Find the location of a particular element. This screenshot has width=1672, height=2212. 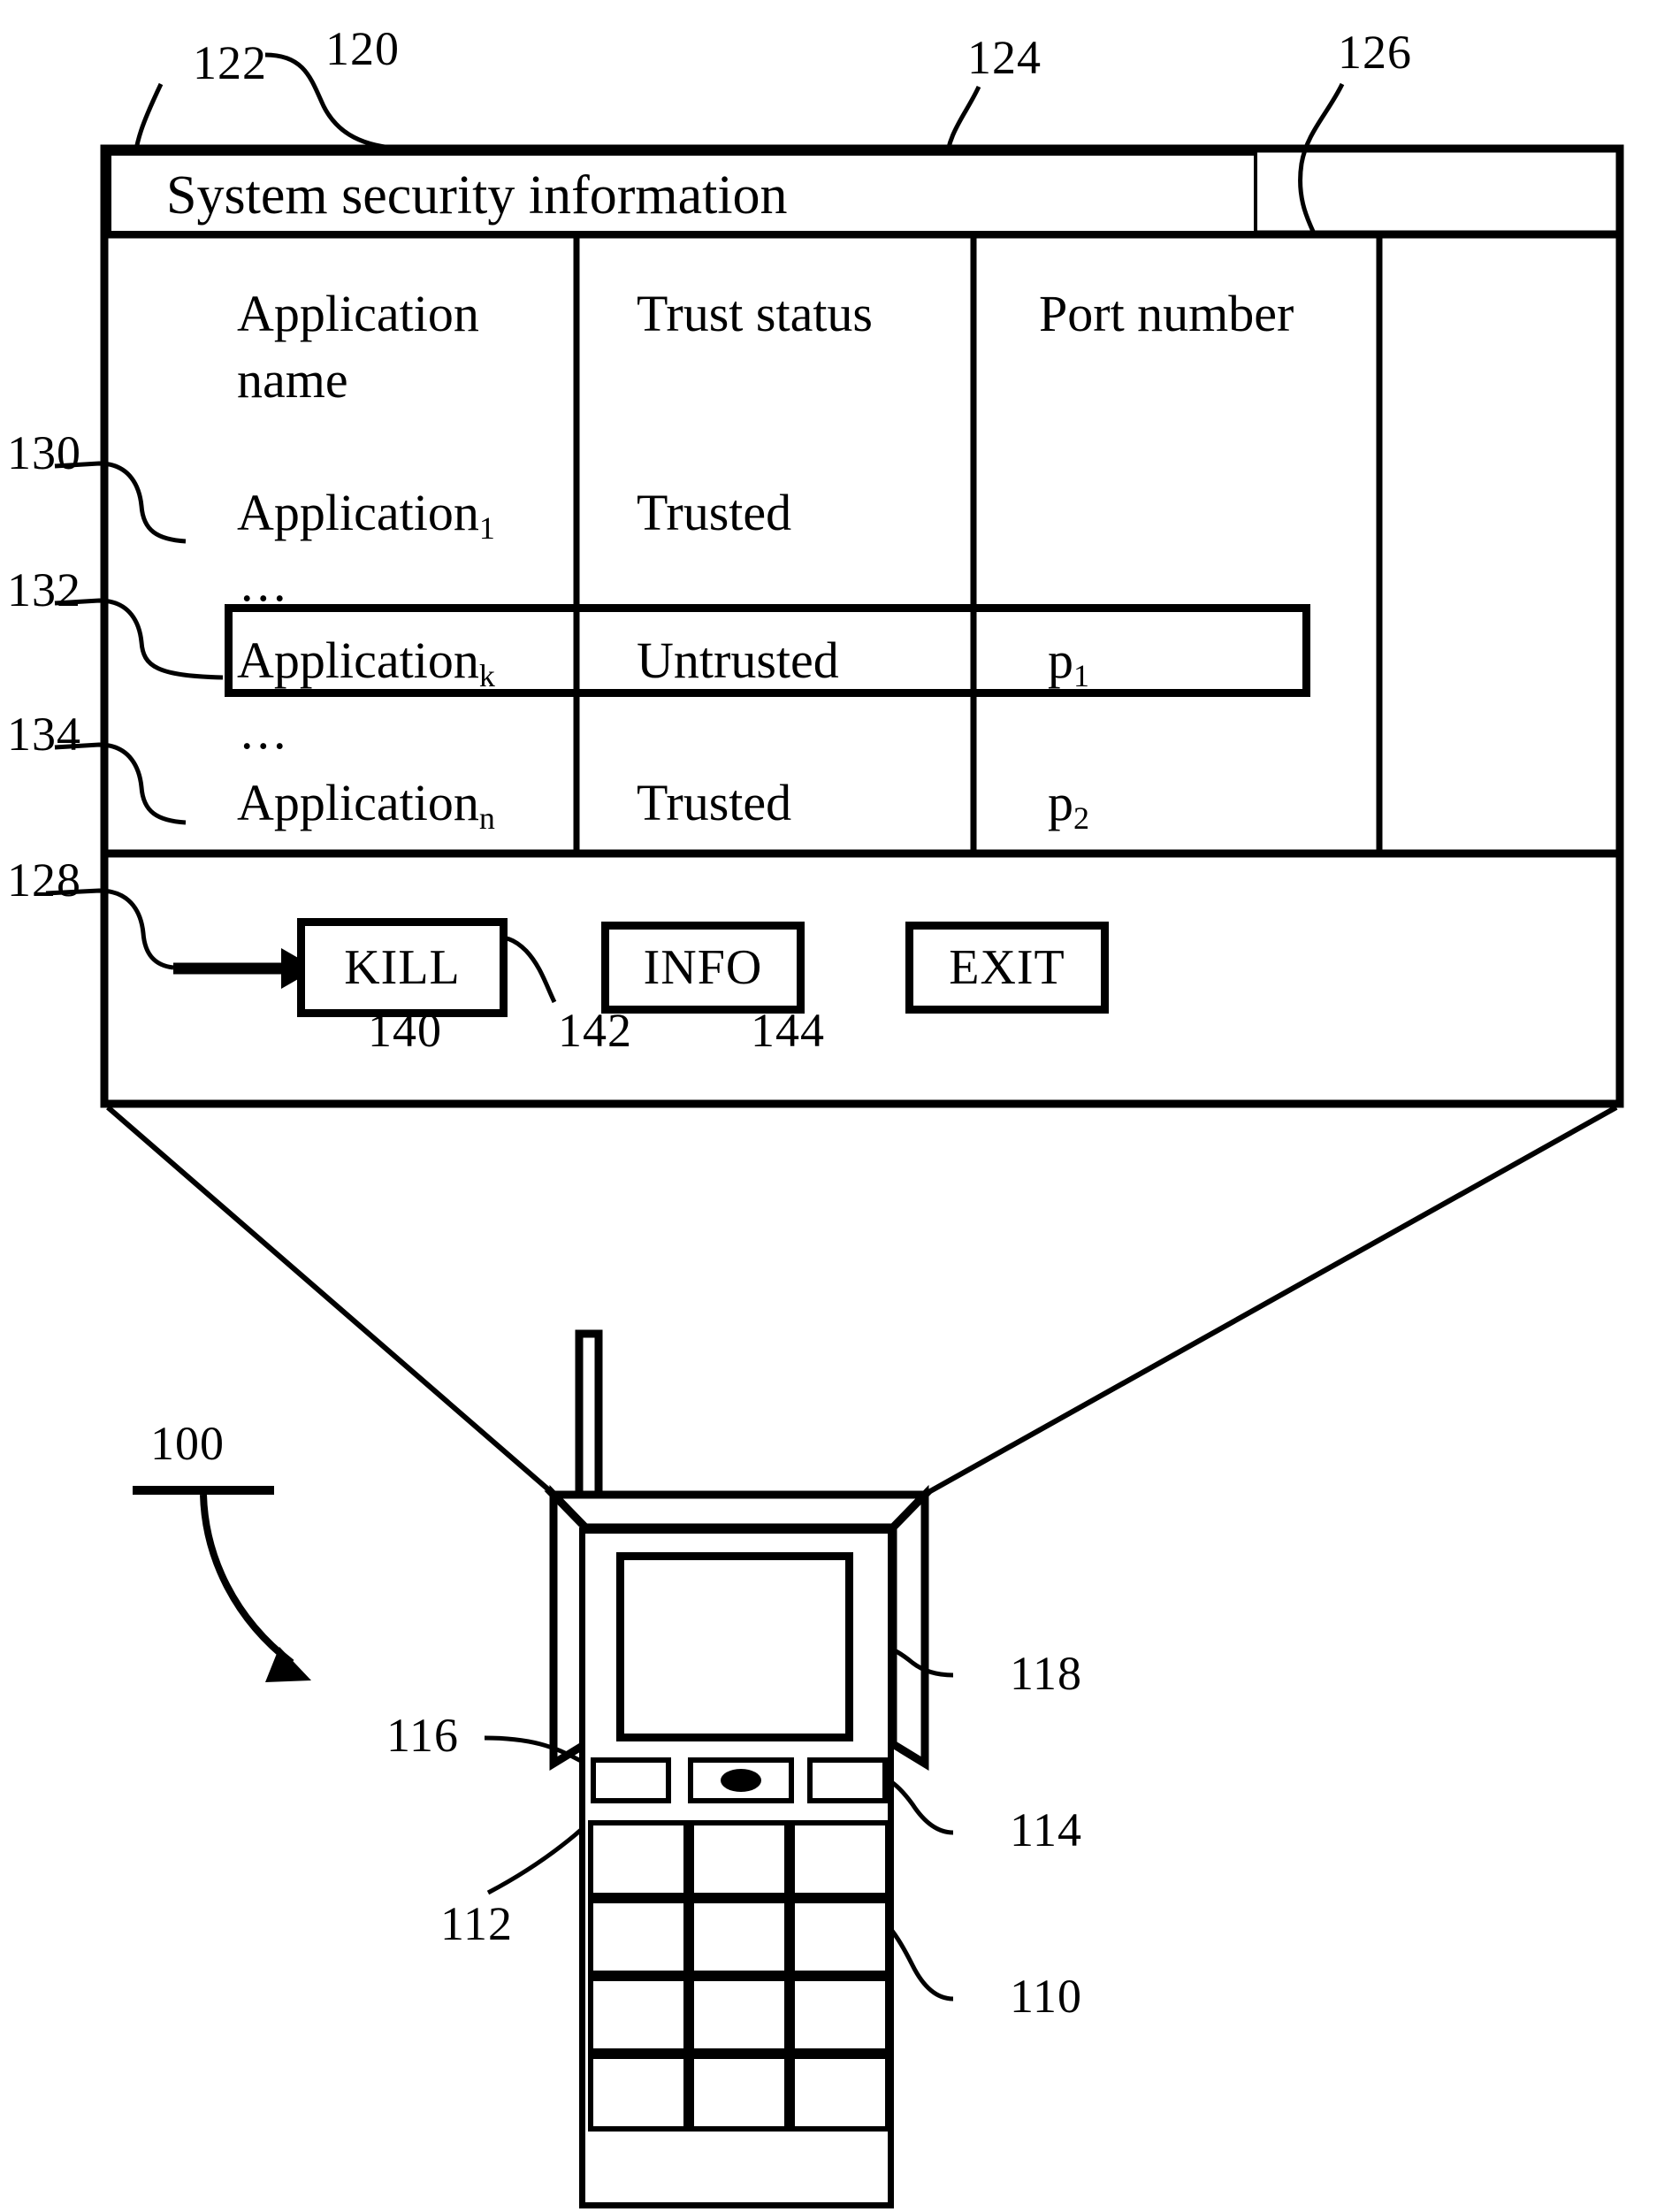

kill-pointer-arrow is located at coordinates (245, 968).